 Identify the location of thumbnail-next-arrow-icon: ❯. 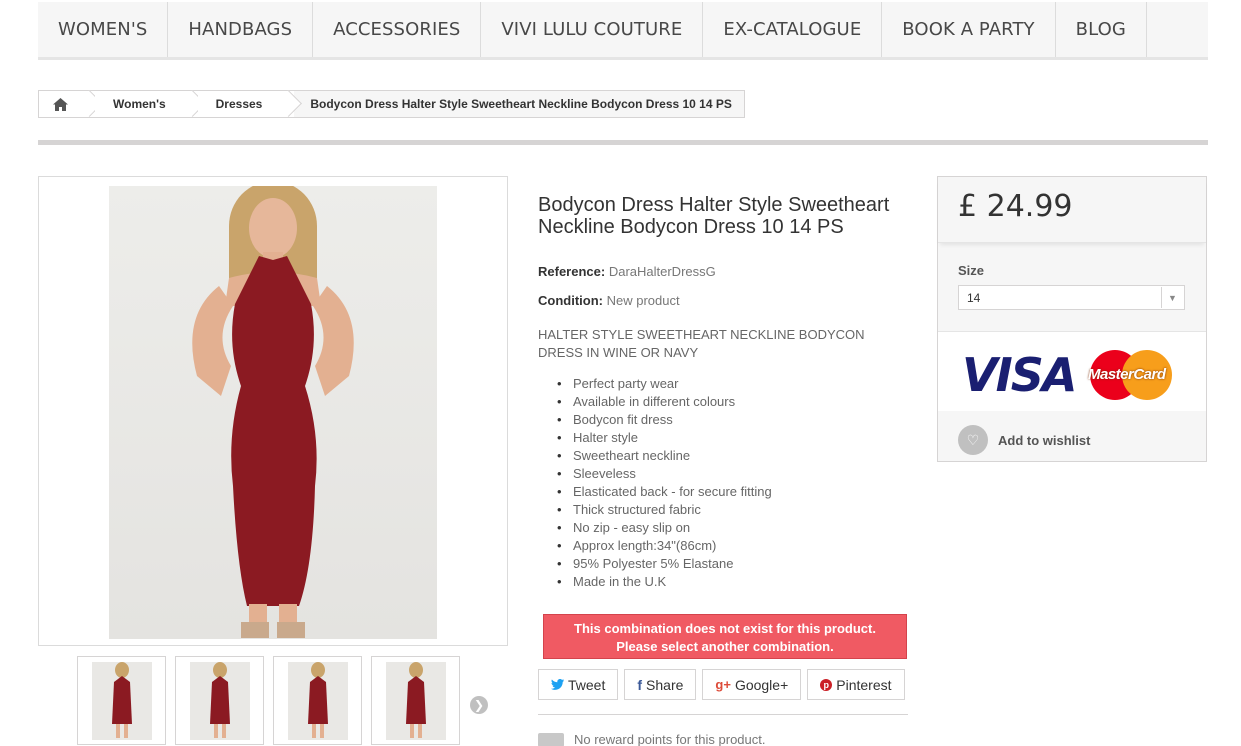
(479, 705).